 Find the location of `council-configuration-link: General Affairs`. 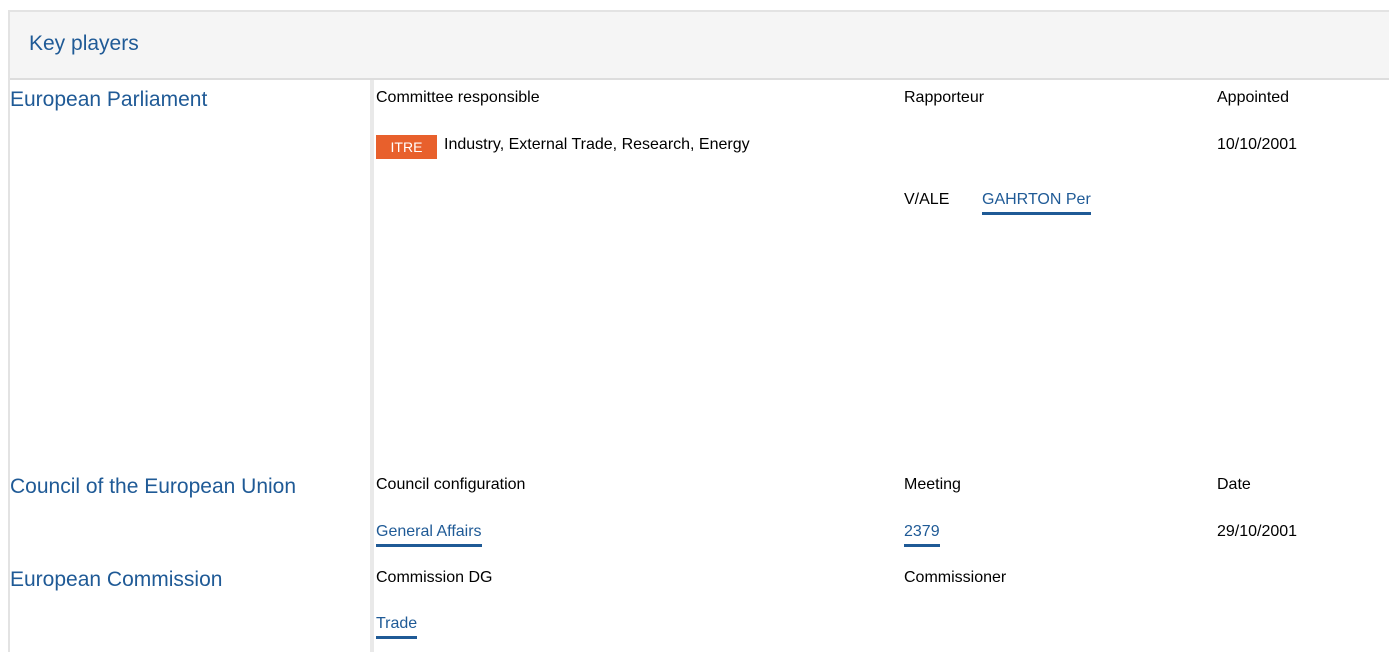

council-configuration-link: General Affairs is located at coordinates (429, 535).